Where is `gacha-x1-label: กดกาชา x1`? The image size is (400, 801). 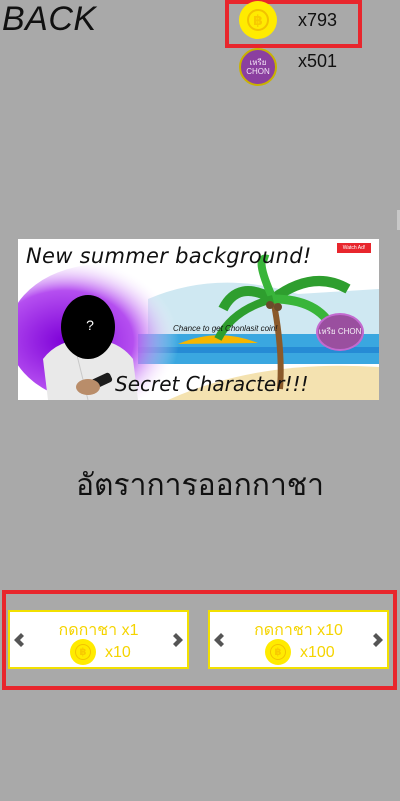 gacha-x1-label: กดกาชา x1 is located at coordinates (98, 630).